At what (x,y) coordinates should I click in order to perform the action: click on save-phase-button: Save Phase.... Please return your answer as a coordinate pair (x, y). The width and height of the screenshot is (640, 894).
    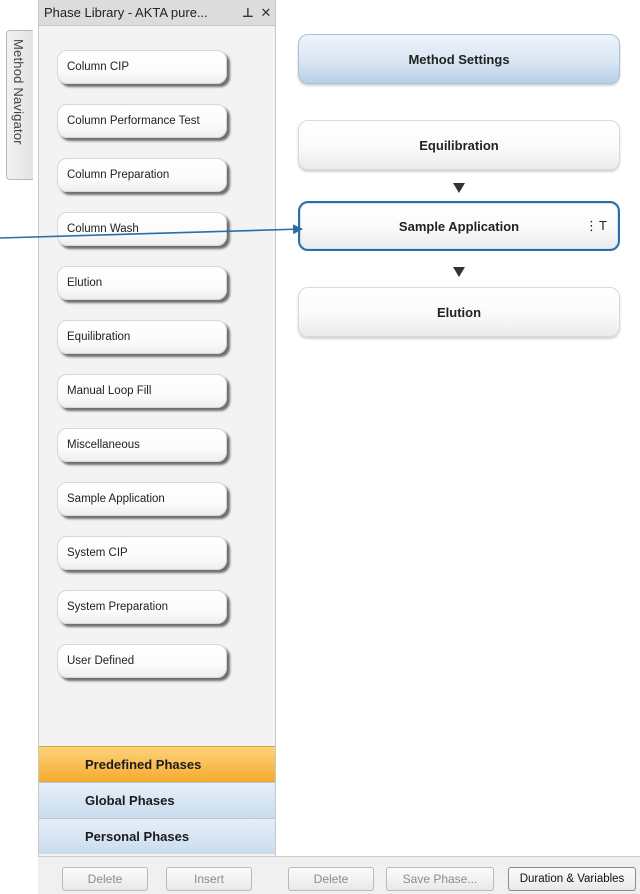
    Looking at the image, I should click on (440, 879).